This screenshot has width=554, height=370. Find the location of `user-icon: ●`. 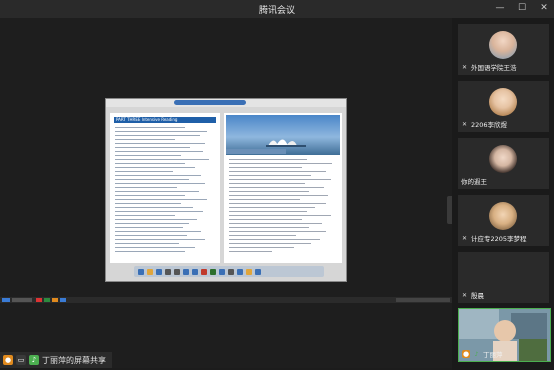

user-icon: ● is located at coordinates (8, 360).